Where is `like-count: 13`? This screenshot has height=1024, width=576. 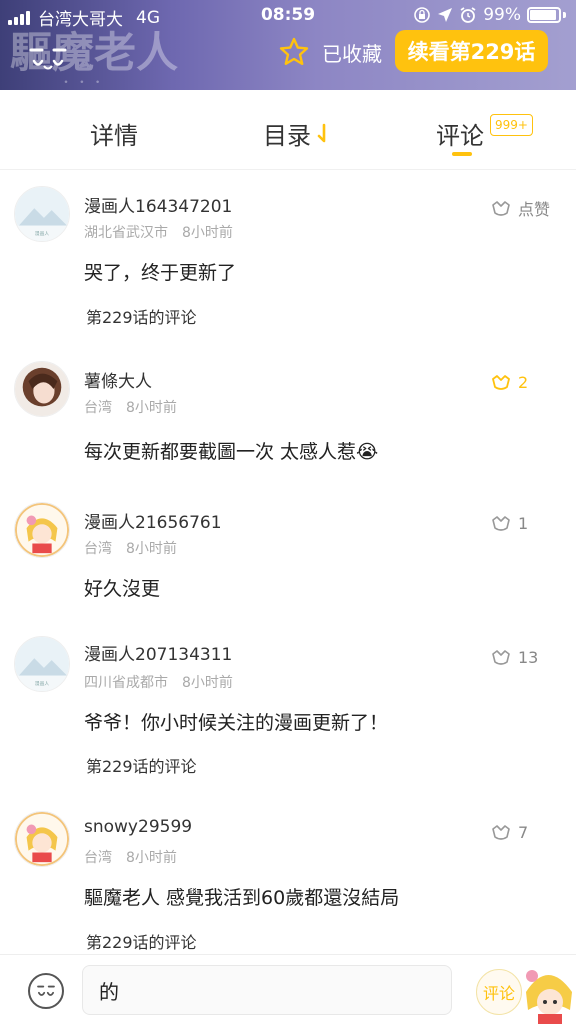
like-count: 13 is located at coordinates (528, 657).